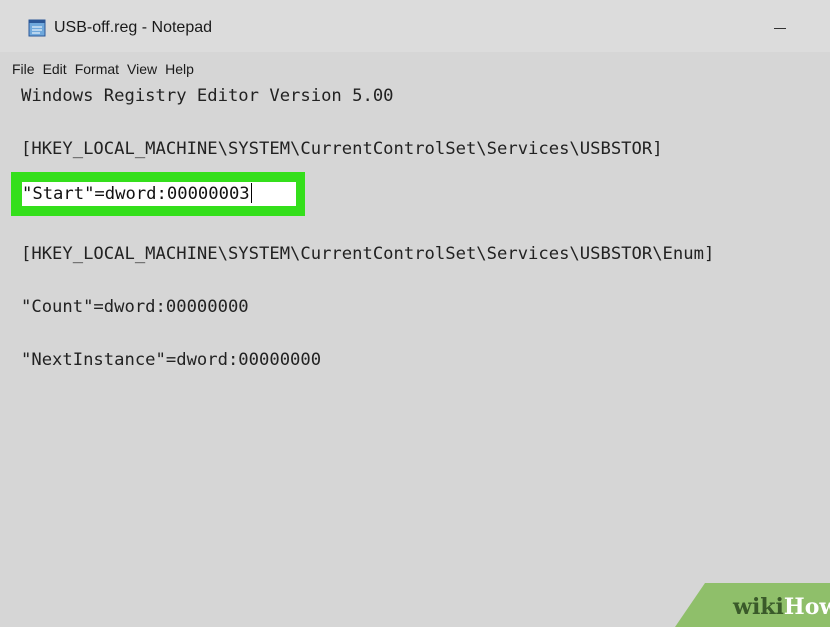 Image resolution: width=830 pixels, height=627 pixels. I want to click on wikihow-logo-text: wikiHow, so click(781, 607).